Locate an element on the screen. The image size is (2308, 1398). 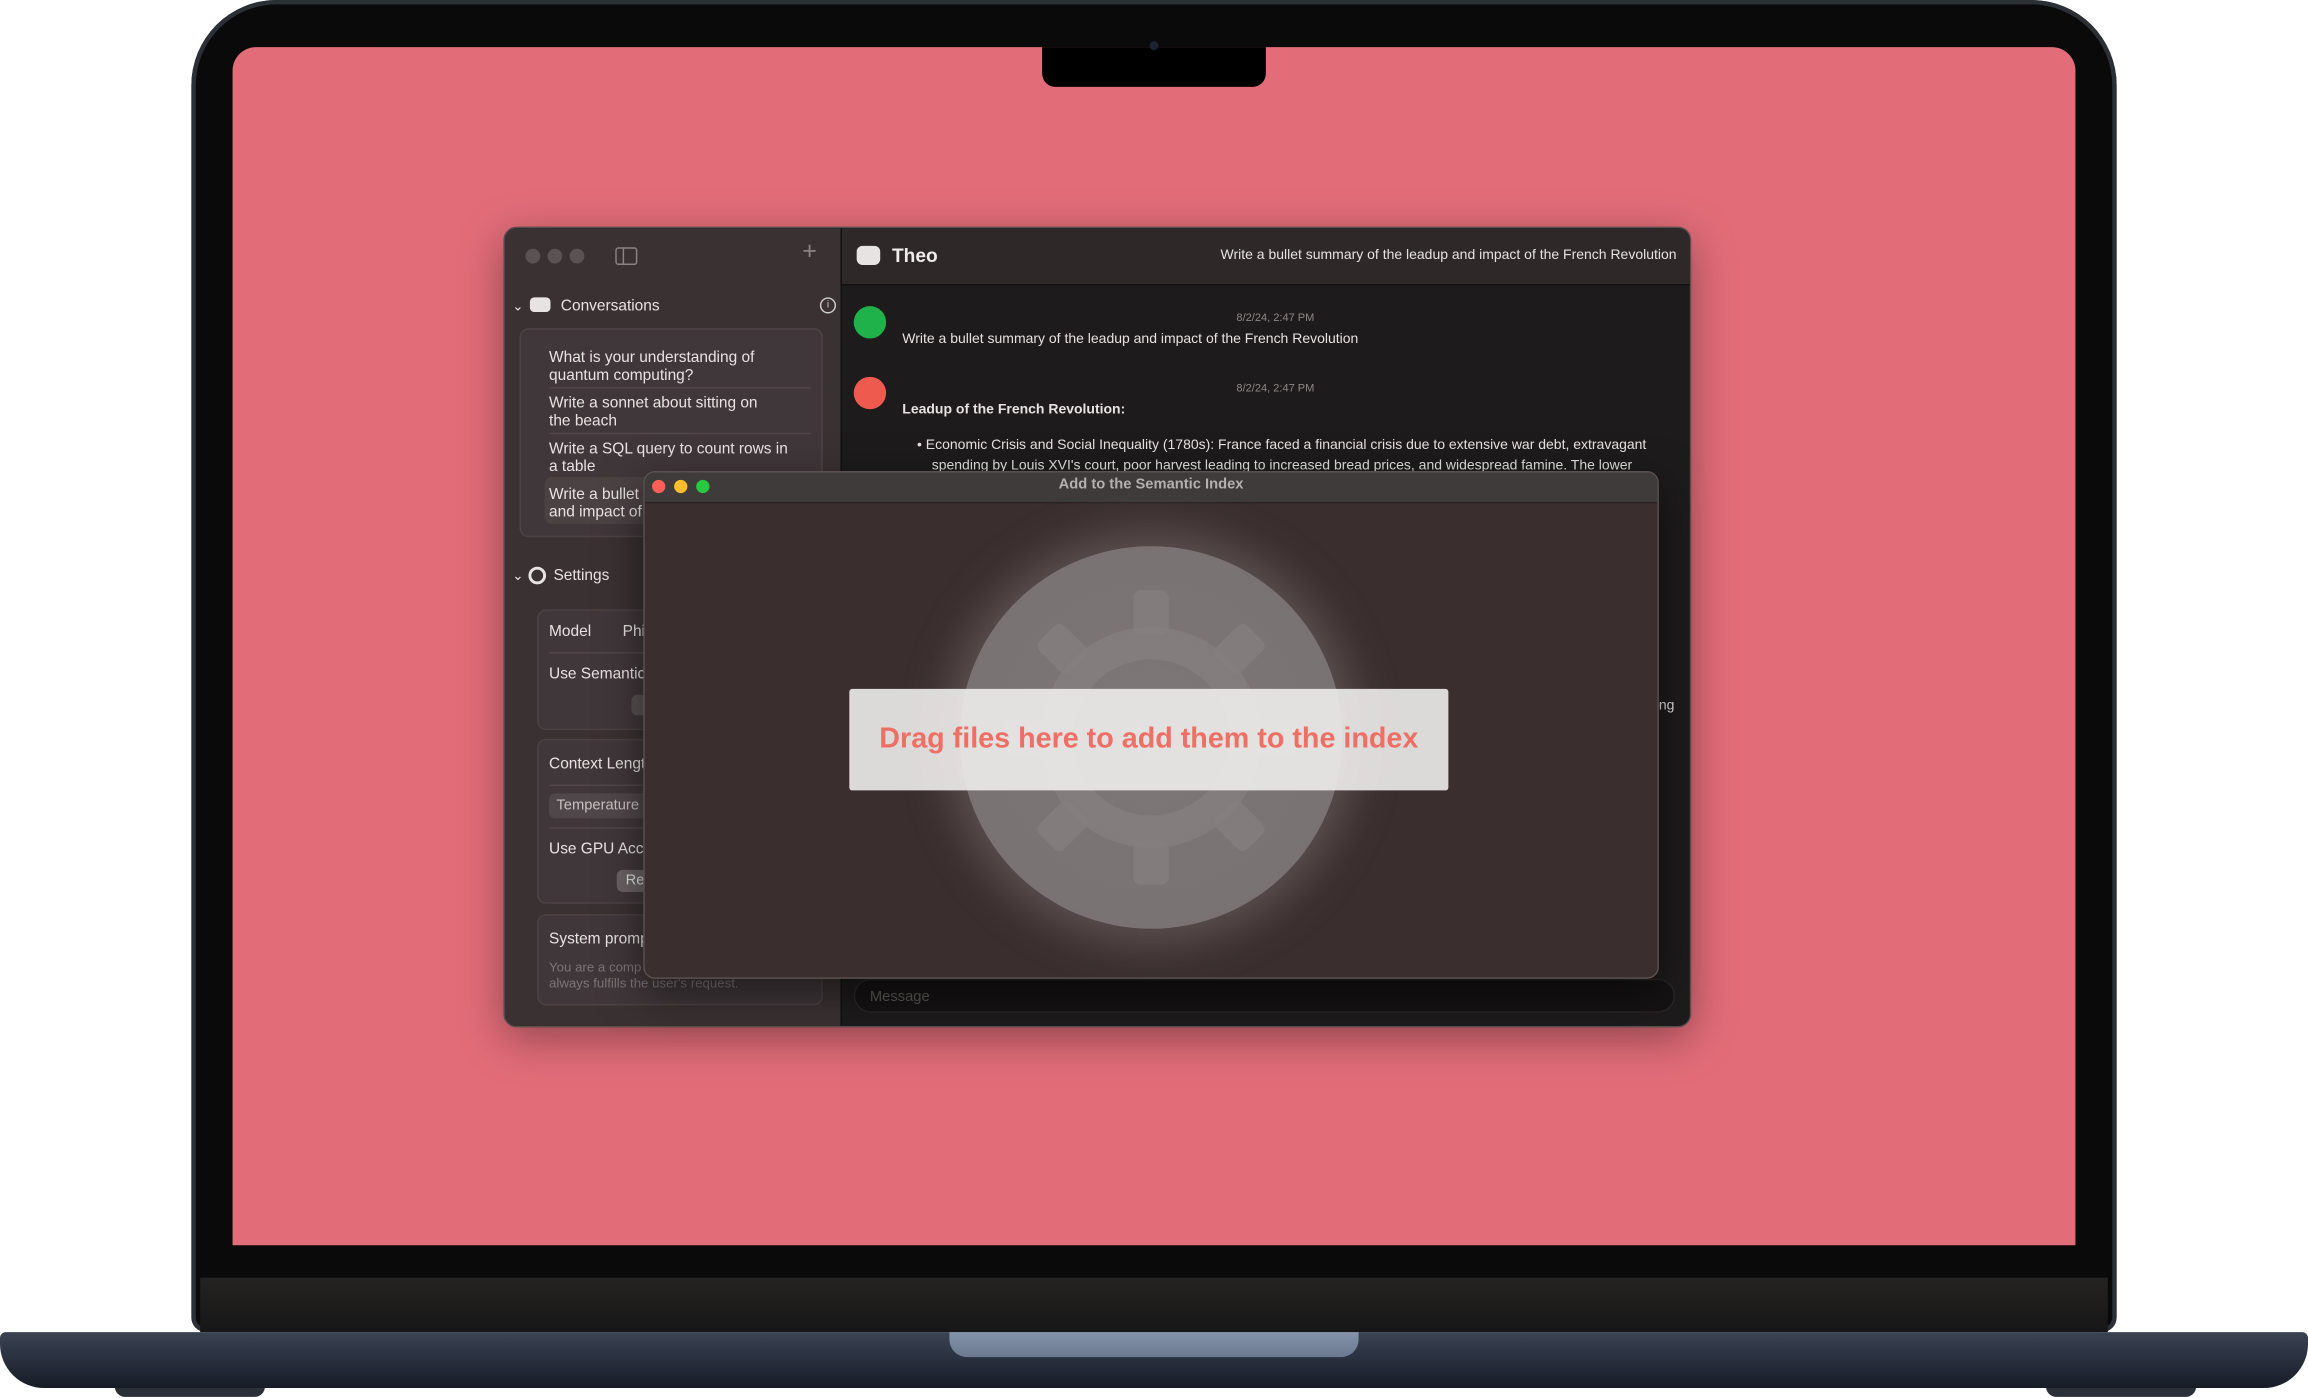
message-input: Message is located at coordinates (1264, 995).